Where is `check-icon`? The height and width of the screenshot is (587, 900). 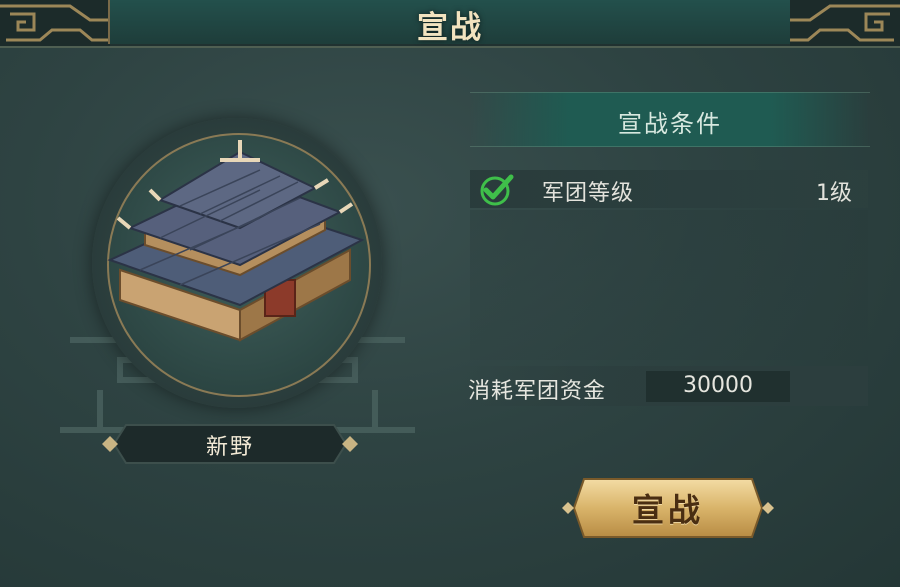 check-icon is located at coordinates (497, 190).